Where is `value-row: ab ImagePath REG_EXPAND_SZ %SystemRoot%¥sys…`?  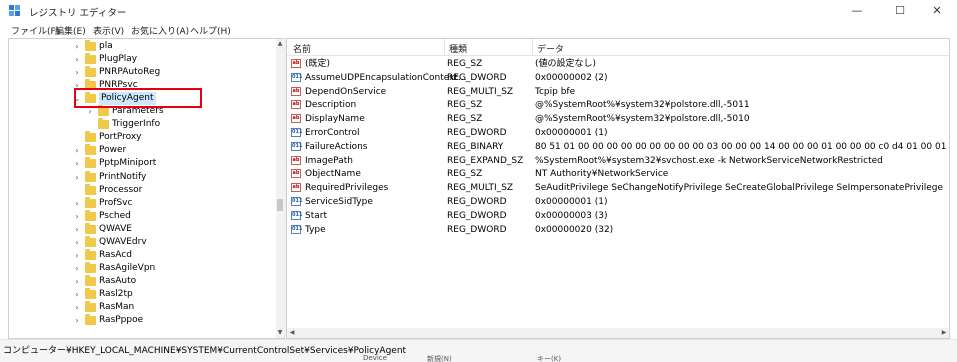
value-row: ab ImagePath REG_EXPAND_SZ %SystemRoot%¥sys… is located at coordinates (618, 161).